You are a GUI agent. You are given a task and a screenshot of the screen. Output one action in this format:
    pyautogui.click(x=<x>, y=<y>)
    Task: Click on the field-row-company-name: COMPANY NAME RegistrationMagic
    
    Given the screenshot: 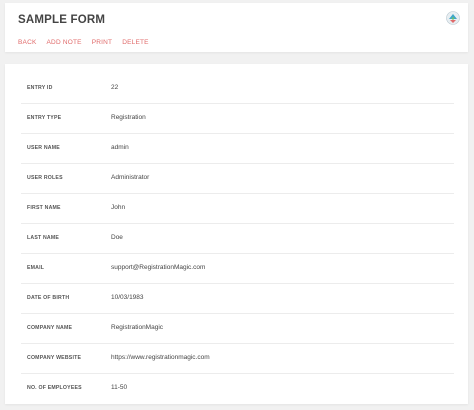 What is the action you would take?
    pyautogui.click(x=237, y=329)
    